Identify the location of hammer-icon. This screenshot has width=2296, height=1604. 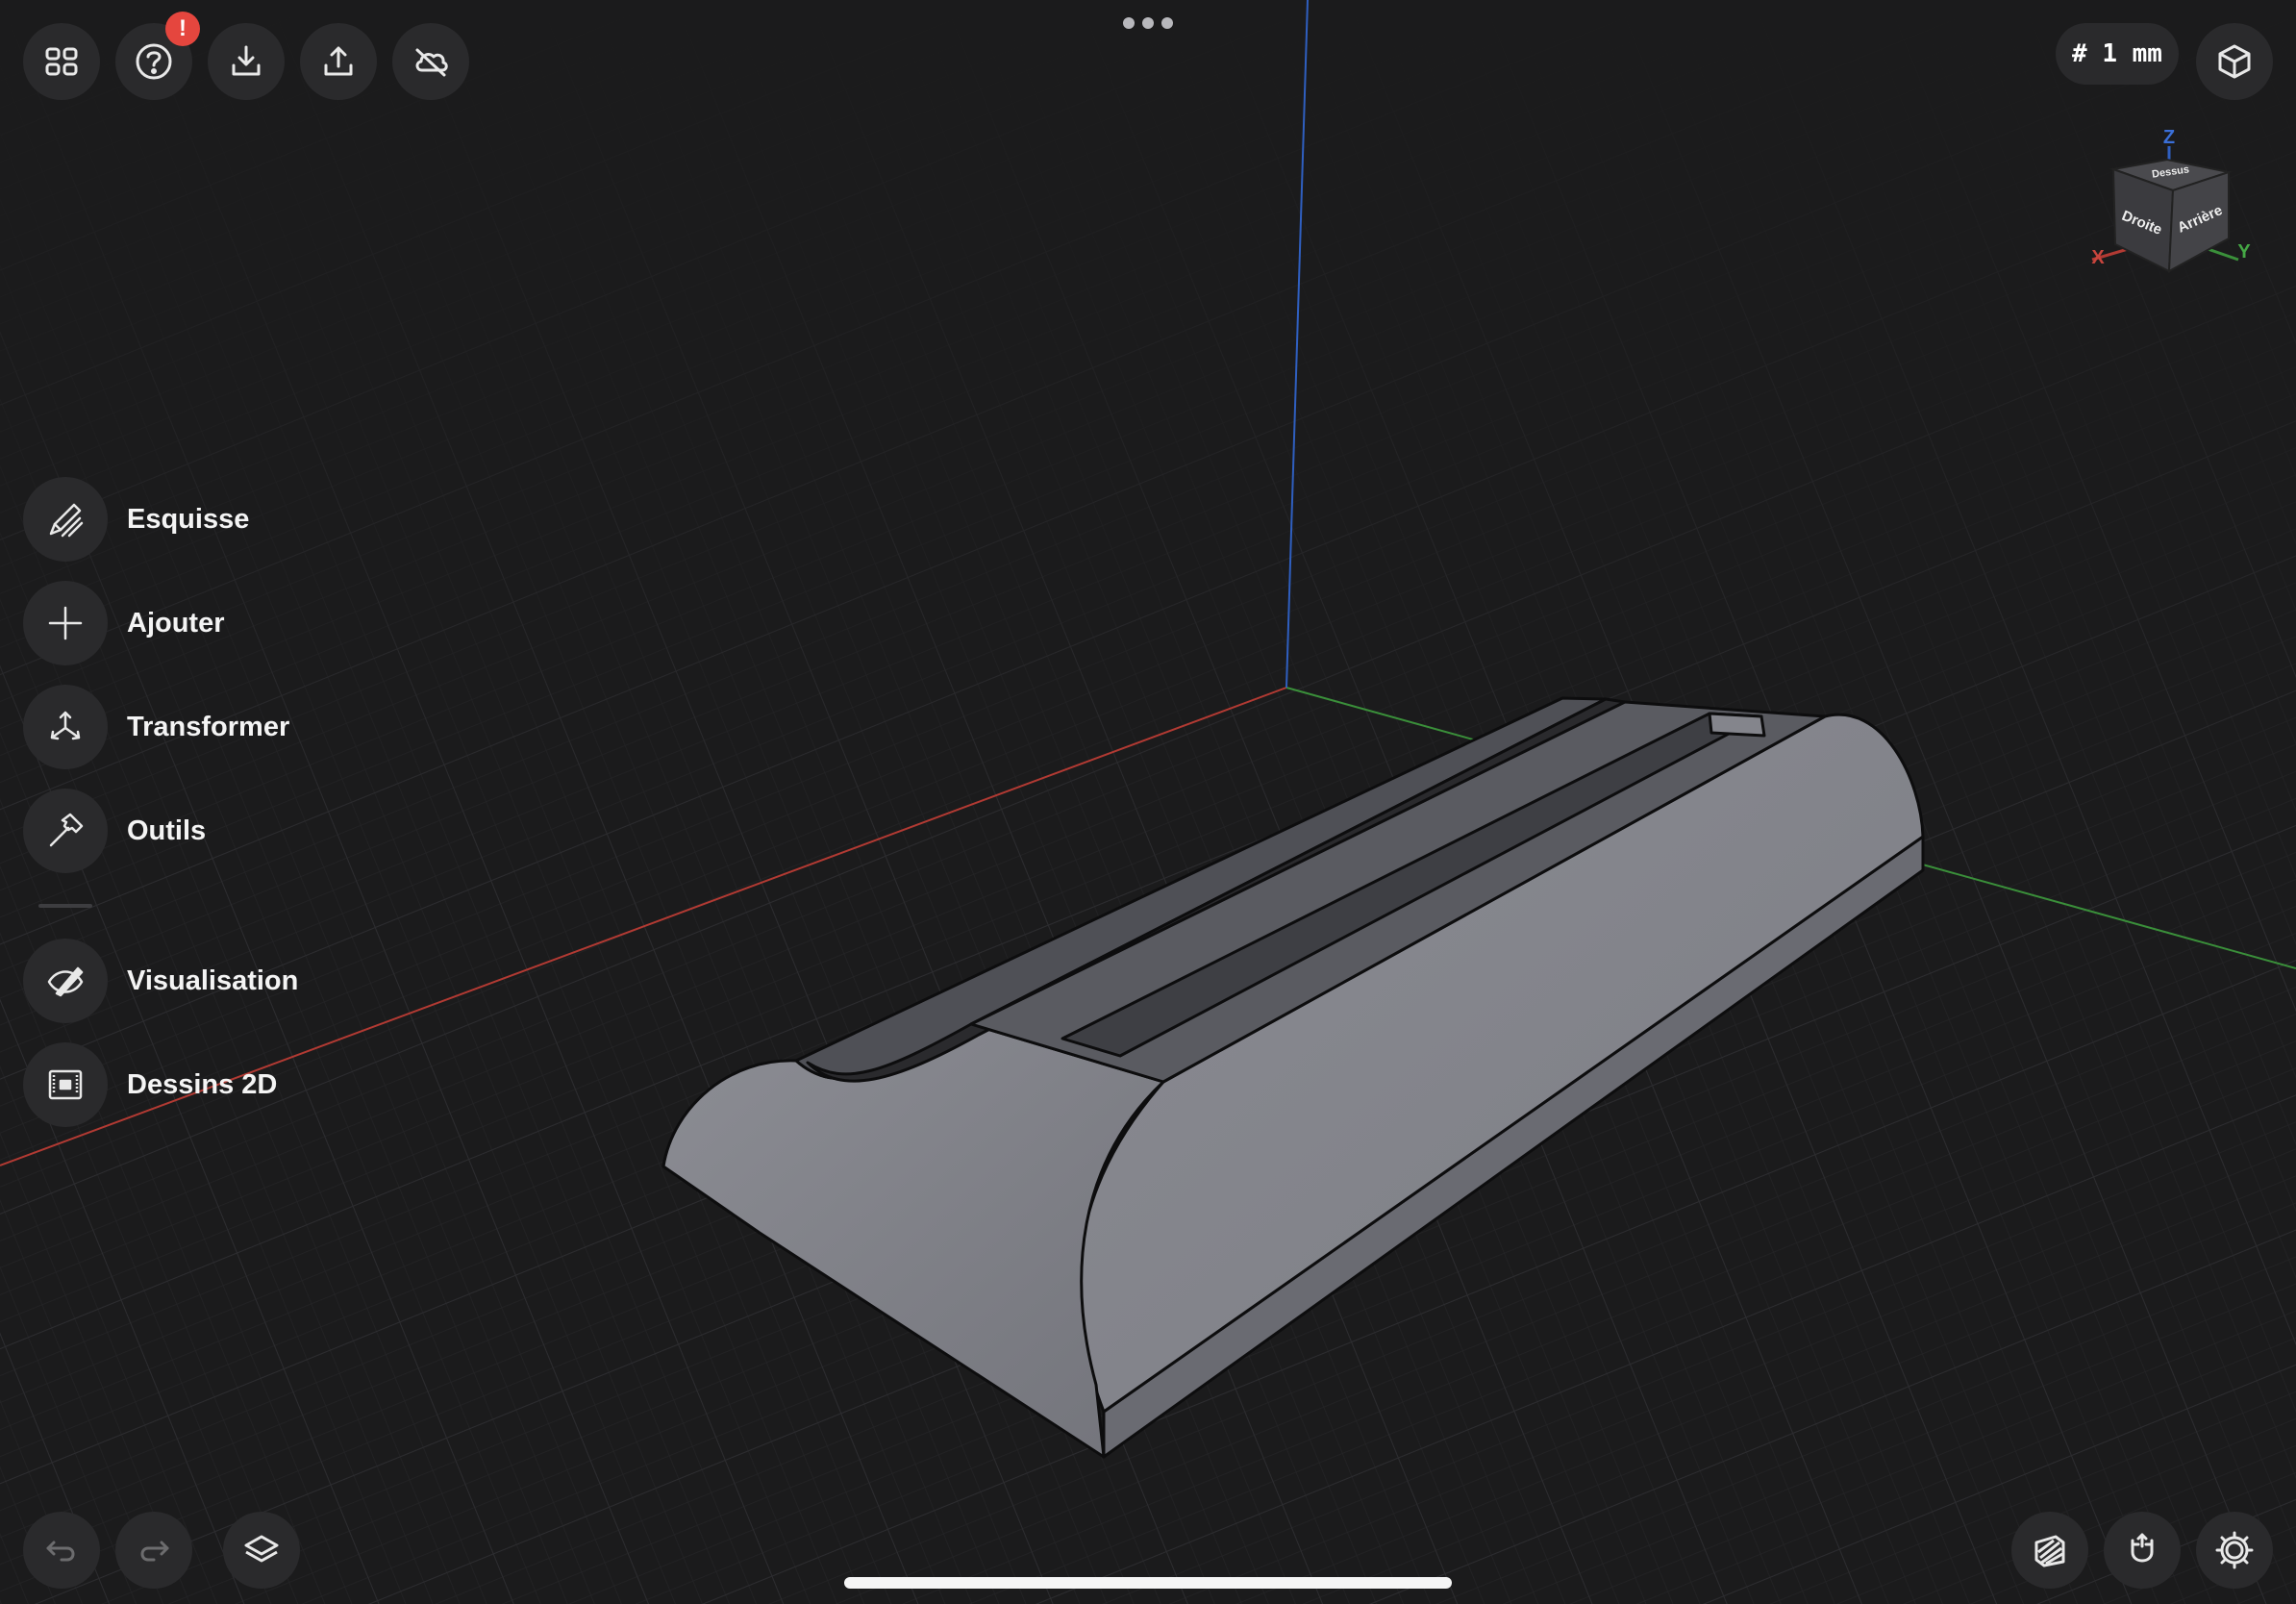
(66, 830).